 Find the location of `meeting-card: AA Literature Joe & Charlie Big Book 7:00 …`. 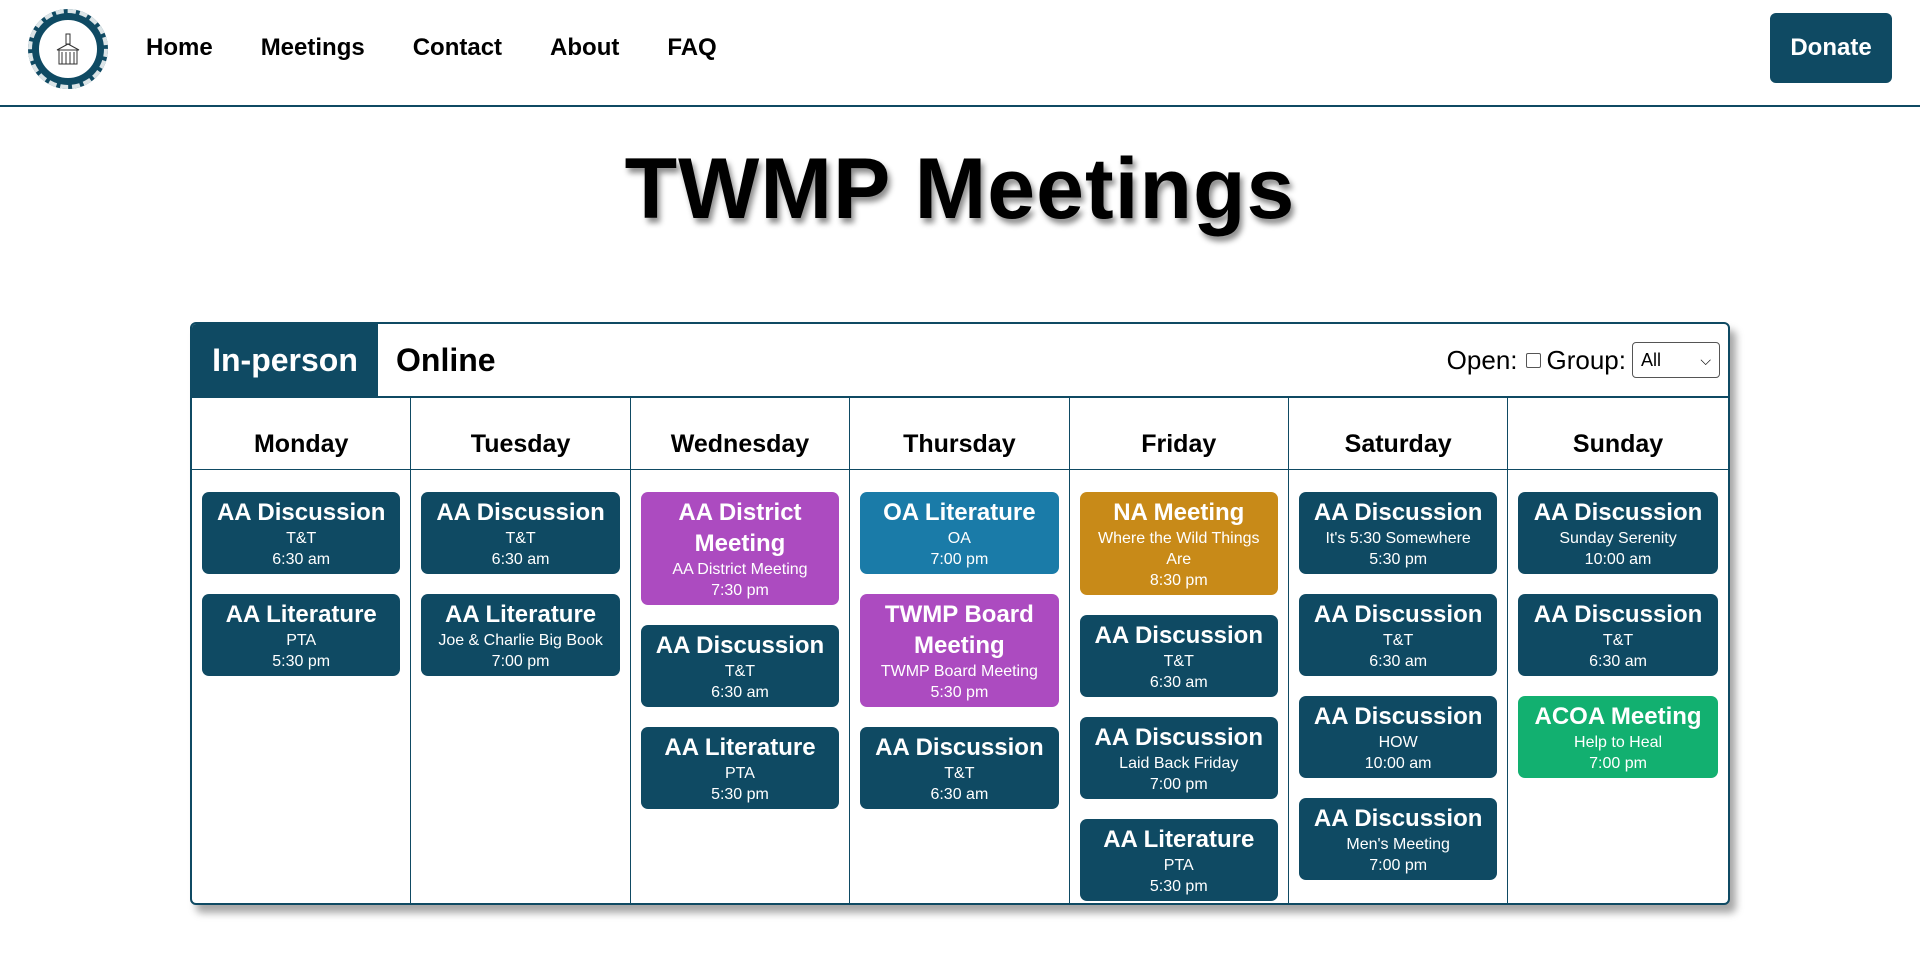

meeting-card: AA Literature Joe & Charlie Big Book 7:00 … is located at coordinates (520, 635).